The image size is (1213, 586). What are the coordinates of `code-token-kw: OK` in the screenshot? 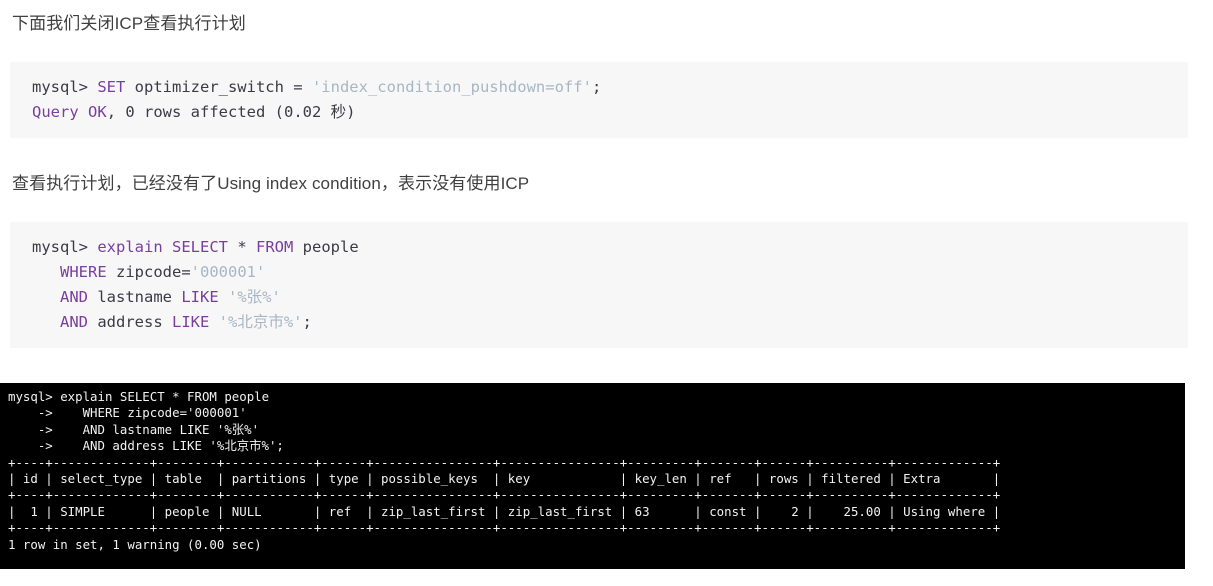 It's located at (97, 112).